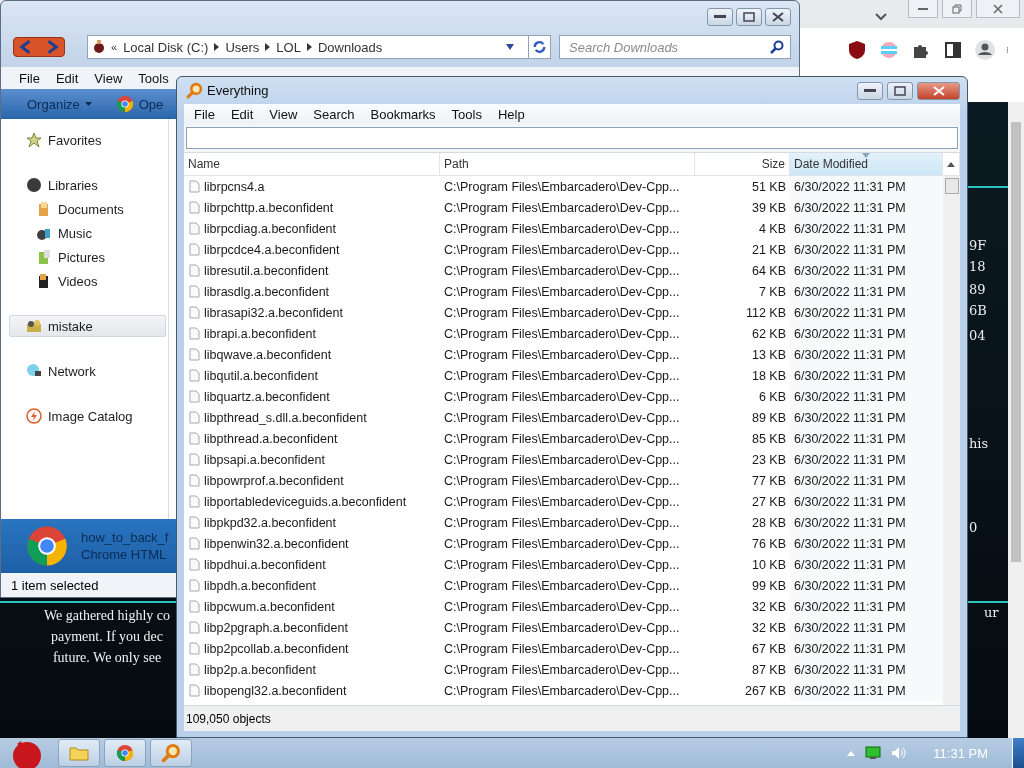 The image size is (1024, 768). Describe the element at coordinates (87, 233) in the screenshot. I see `sidebar-item: Music` at that location.